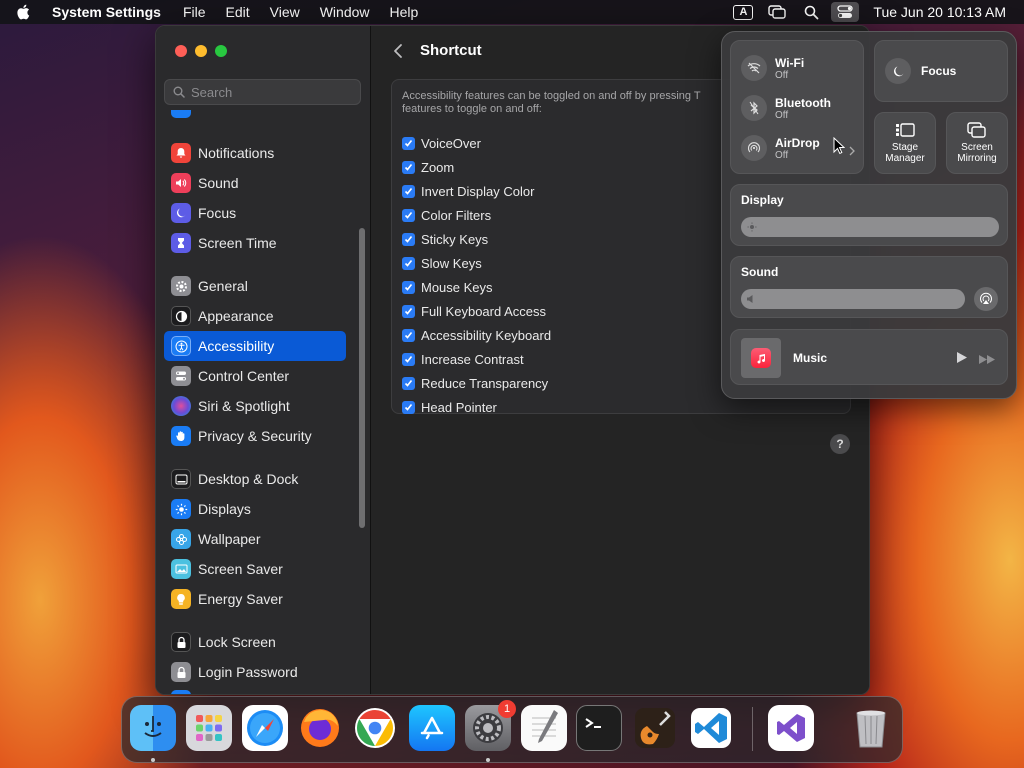 The width and height of the screenshot is (1024, 768). I want to click on sidebar-scrollbar, so click(362, 378).